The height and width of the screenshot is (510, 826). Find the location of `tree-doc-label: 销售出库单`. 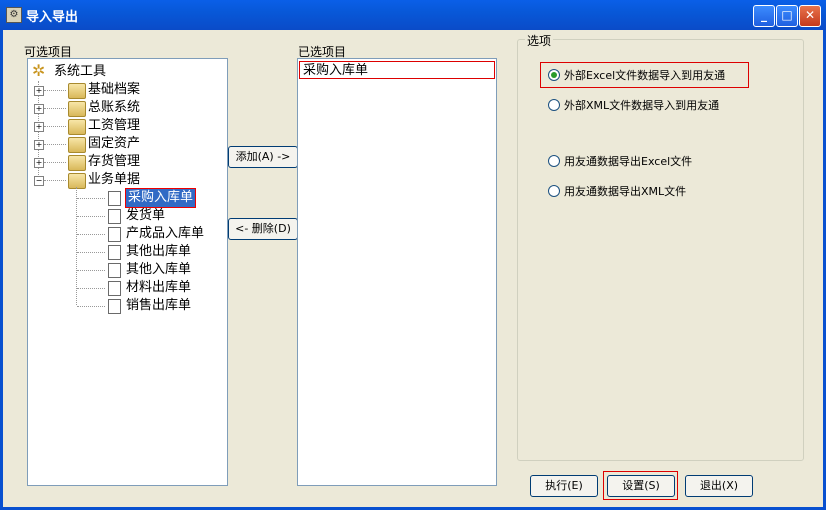

tree-doc-label: 销售出库单 is located at coordinates (159, 305).